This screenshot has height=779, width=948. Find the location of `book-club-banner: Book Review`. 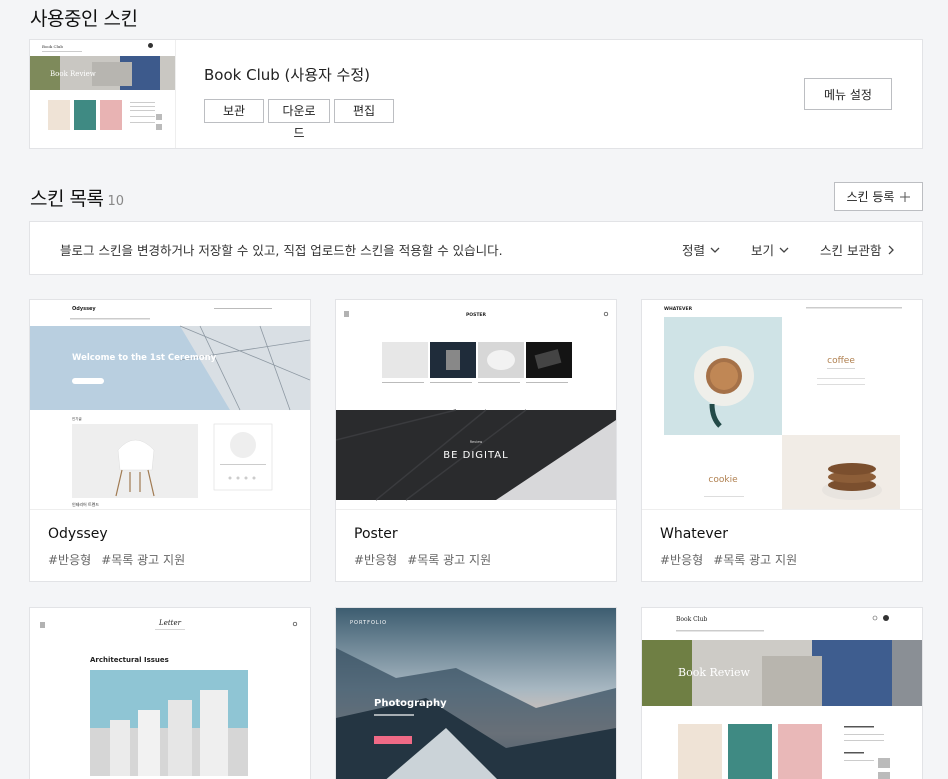

book-club-banner: Book Review is located at coordinates (714, 672).